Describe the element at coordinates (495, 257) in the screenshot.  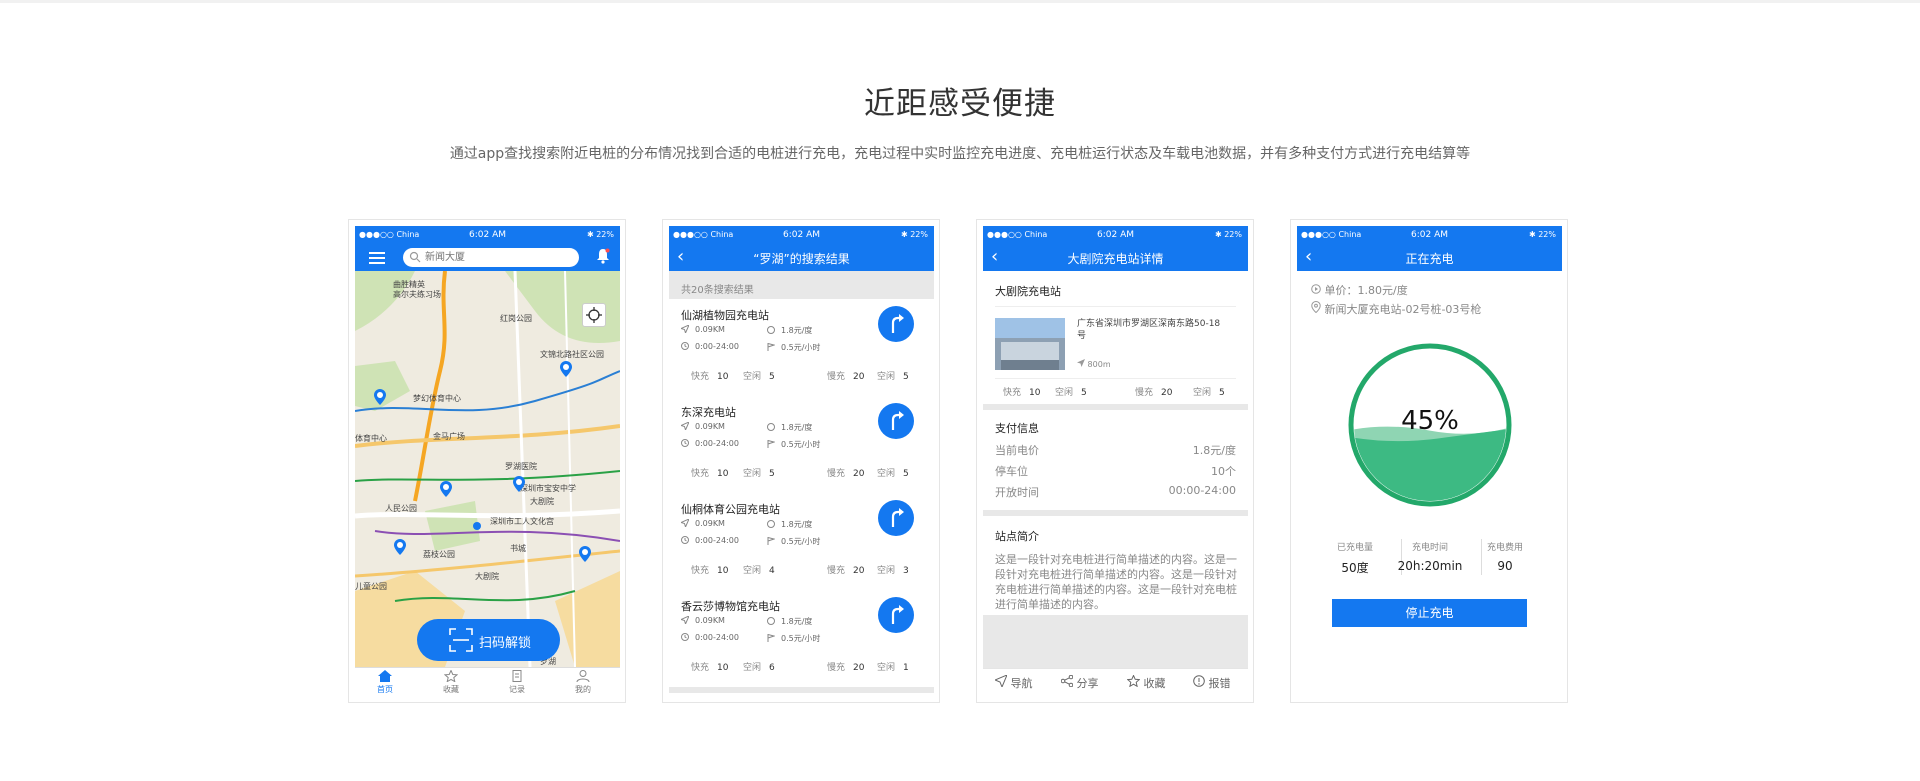
I see `search-input` at that location.